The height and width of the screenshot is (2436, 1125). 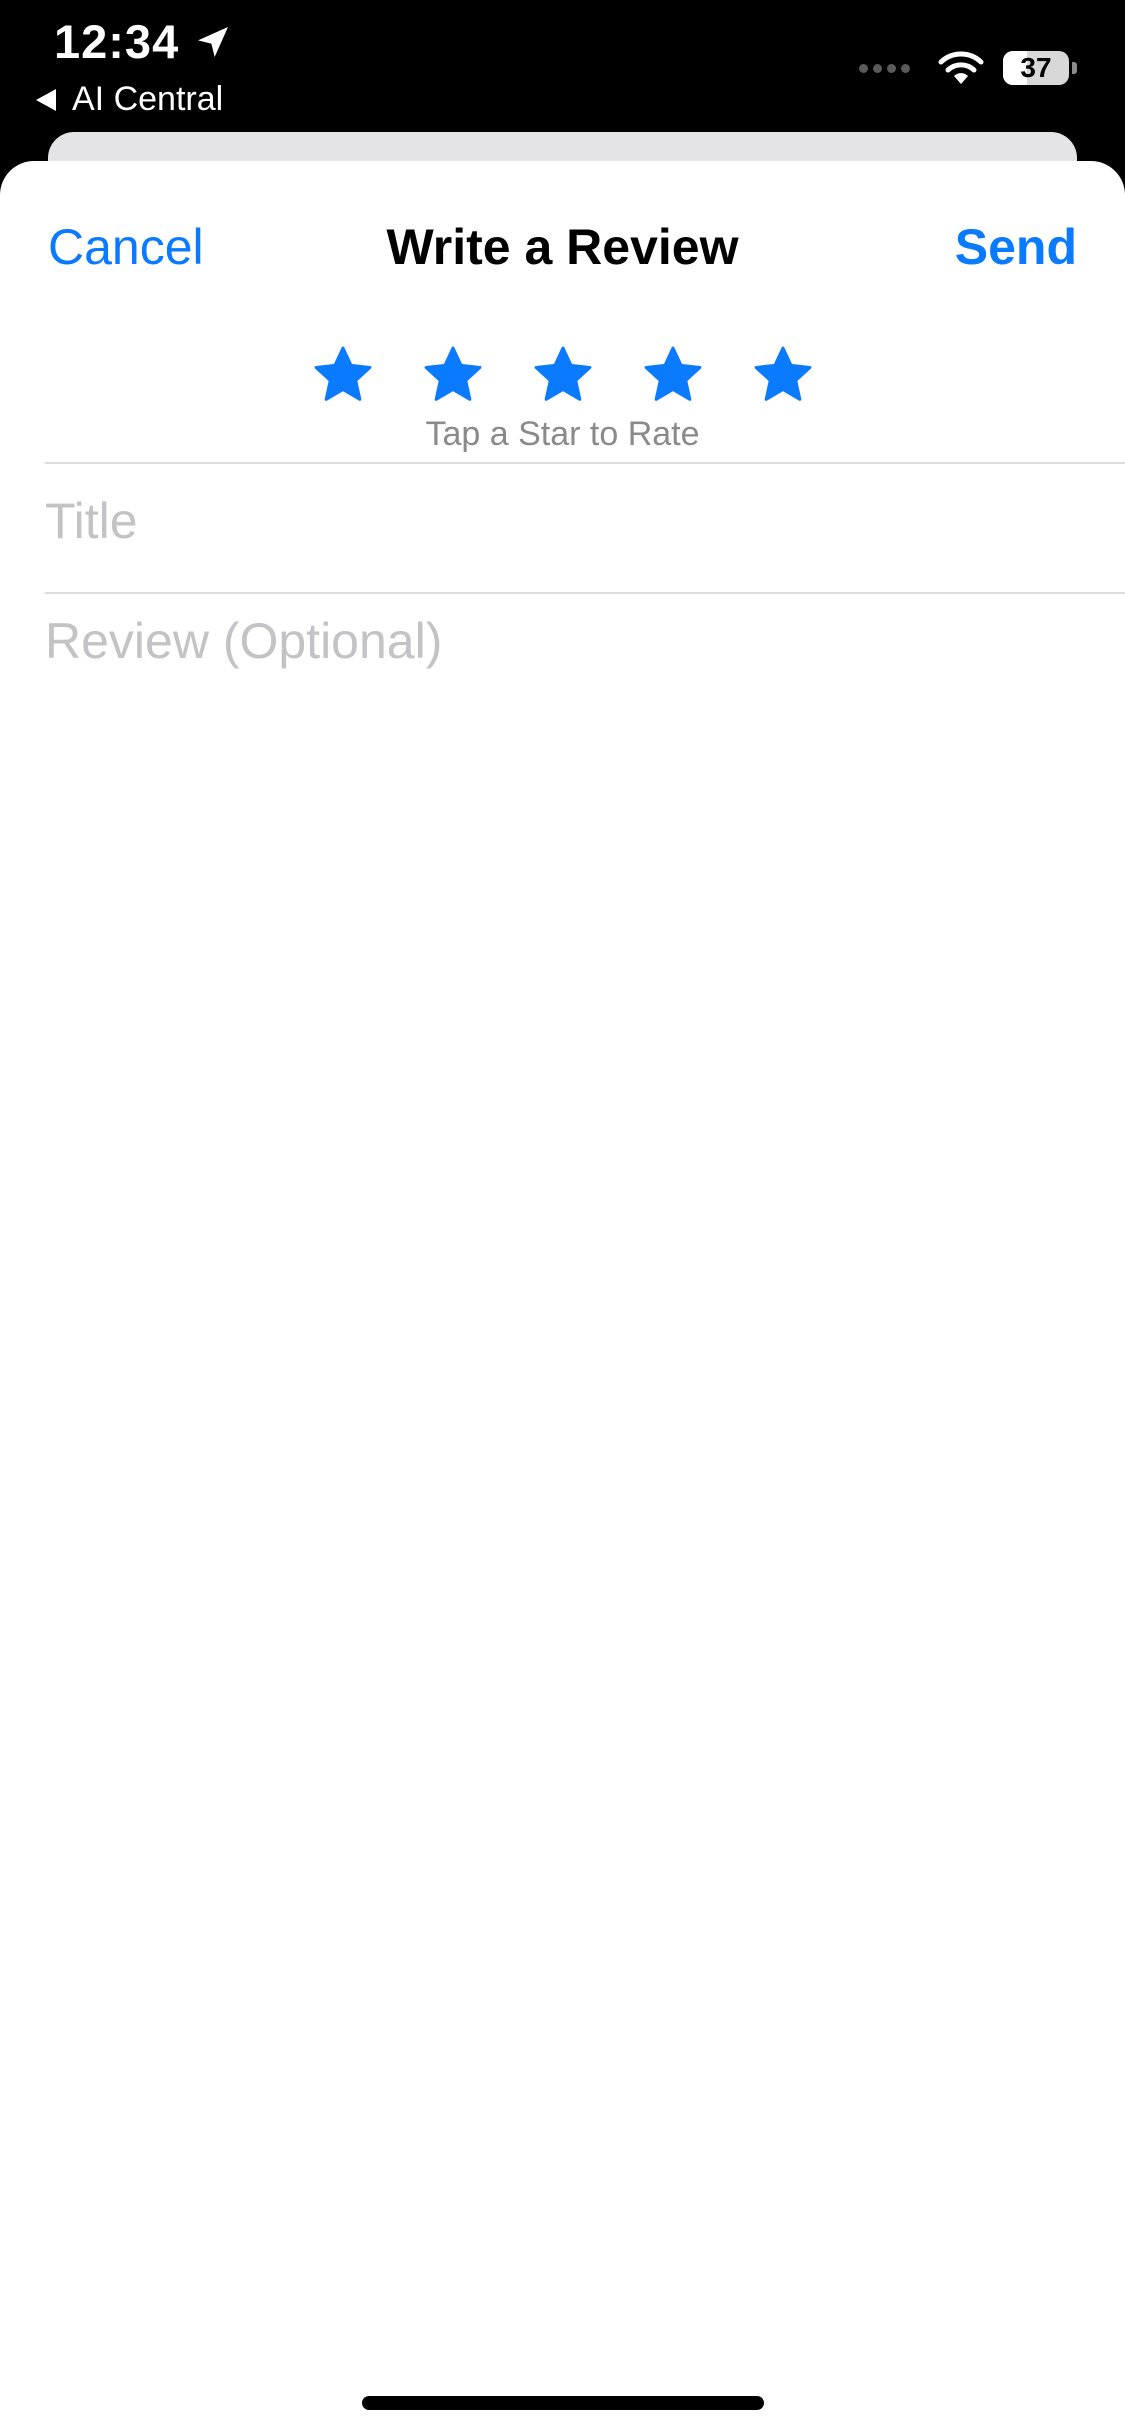 I want to click on review-field, so click(x=562, y=641).